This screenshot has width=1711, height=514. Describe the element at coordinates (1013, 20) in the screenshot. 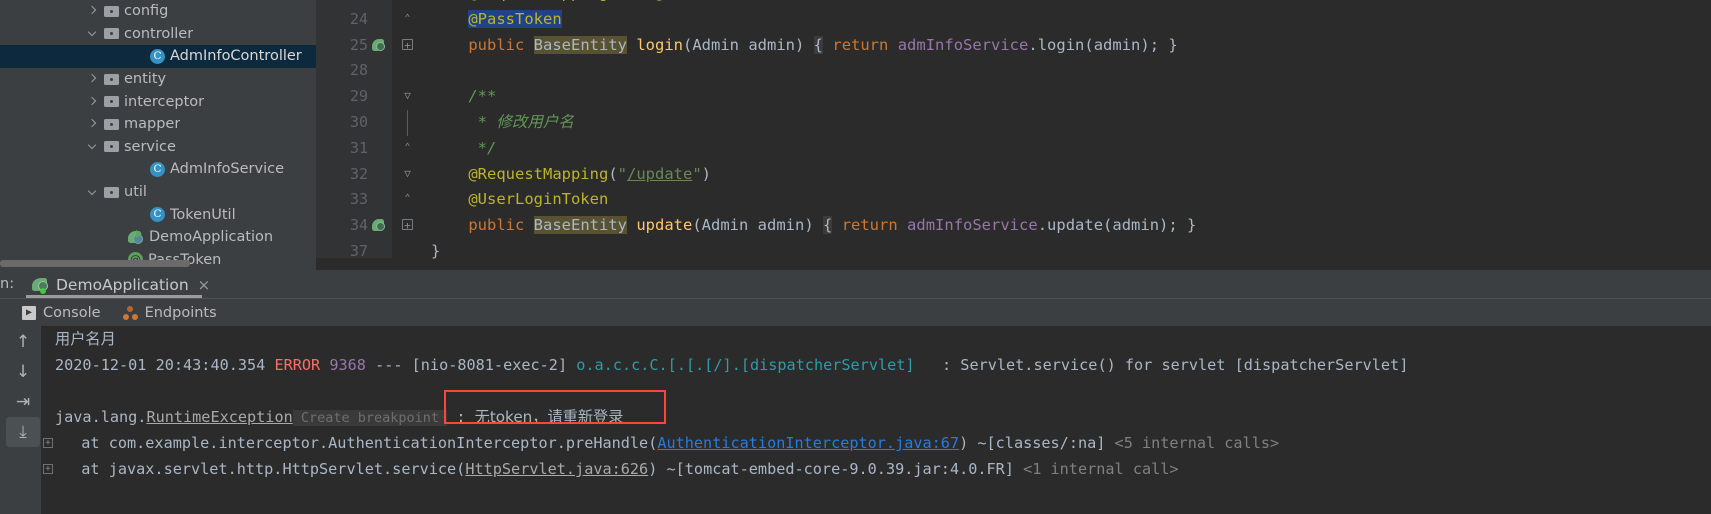

I see `code-line: 24 ⌃ @PassToken` at that location.